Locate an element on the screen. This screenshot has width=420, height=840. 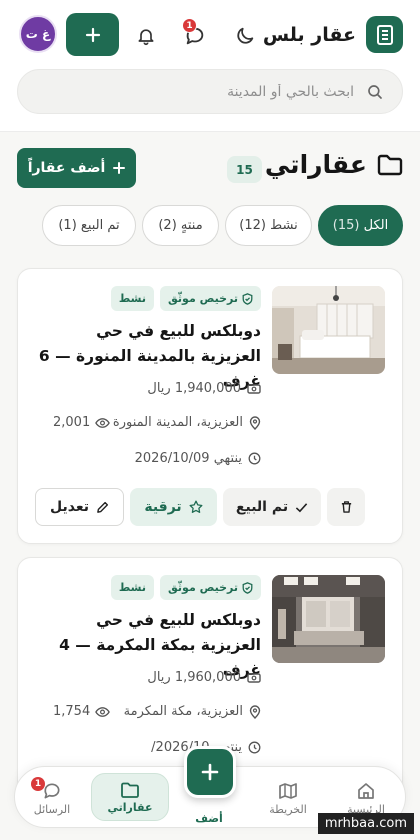
filter-label: نشط is located at coordinates (284, 225).